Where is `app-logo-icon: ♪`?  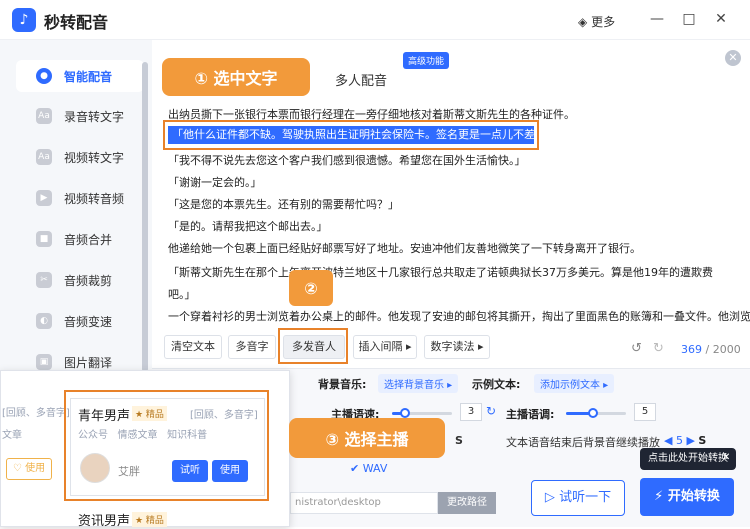 app-logo-icon: ♪ is located at coordinates (24, 20).